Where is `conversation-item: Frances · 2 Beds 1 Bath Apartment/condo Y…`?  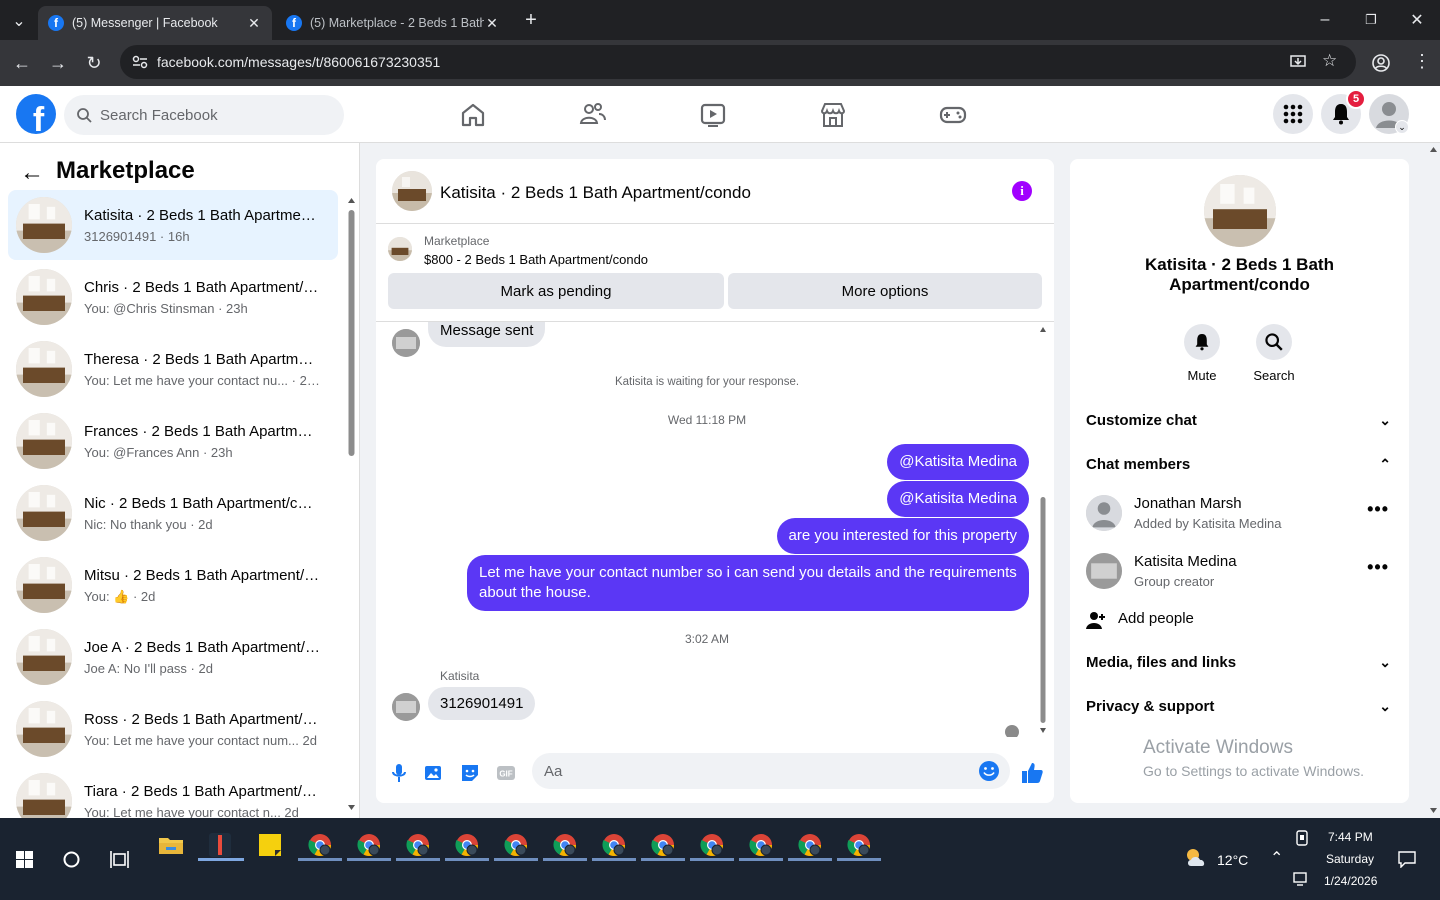 conversation-item: Frances · 2 Beds 1 Bath Apartment/condo Y… is located at coordinates (173, 441).